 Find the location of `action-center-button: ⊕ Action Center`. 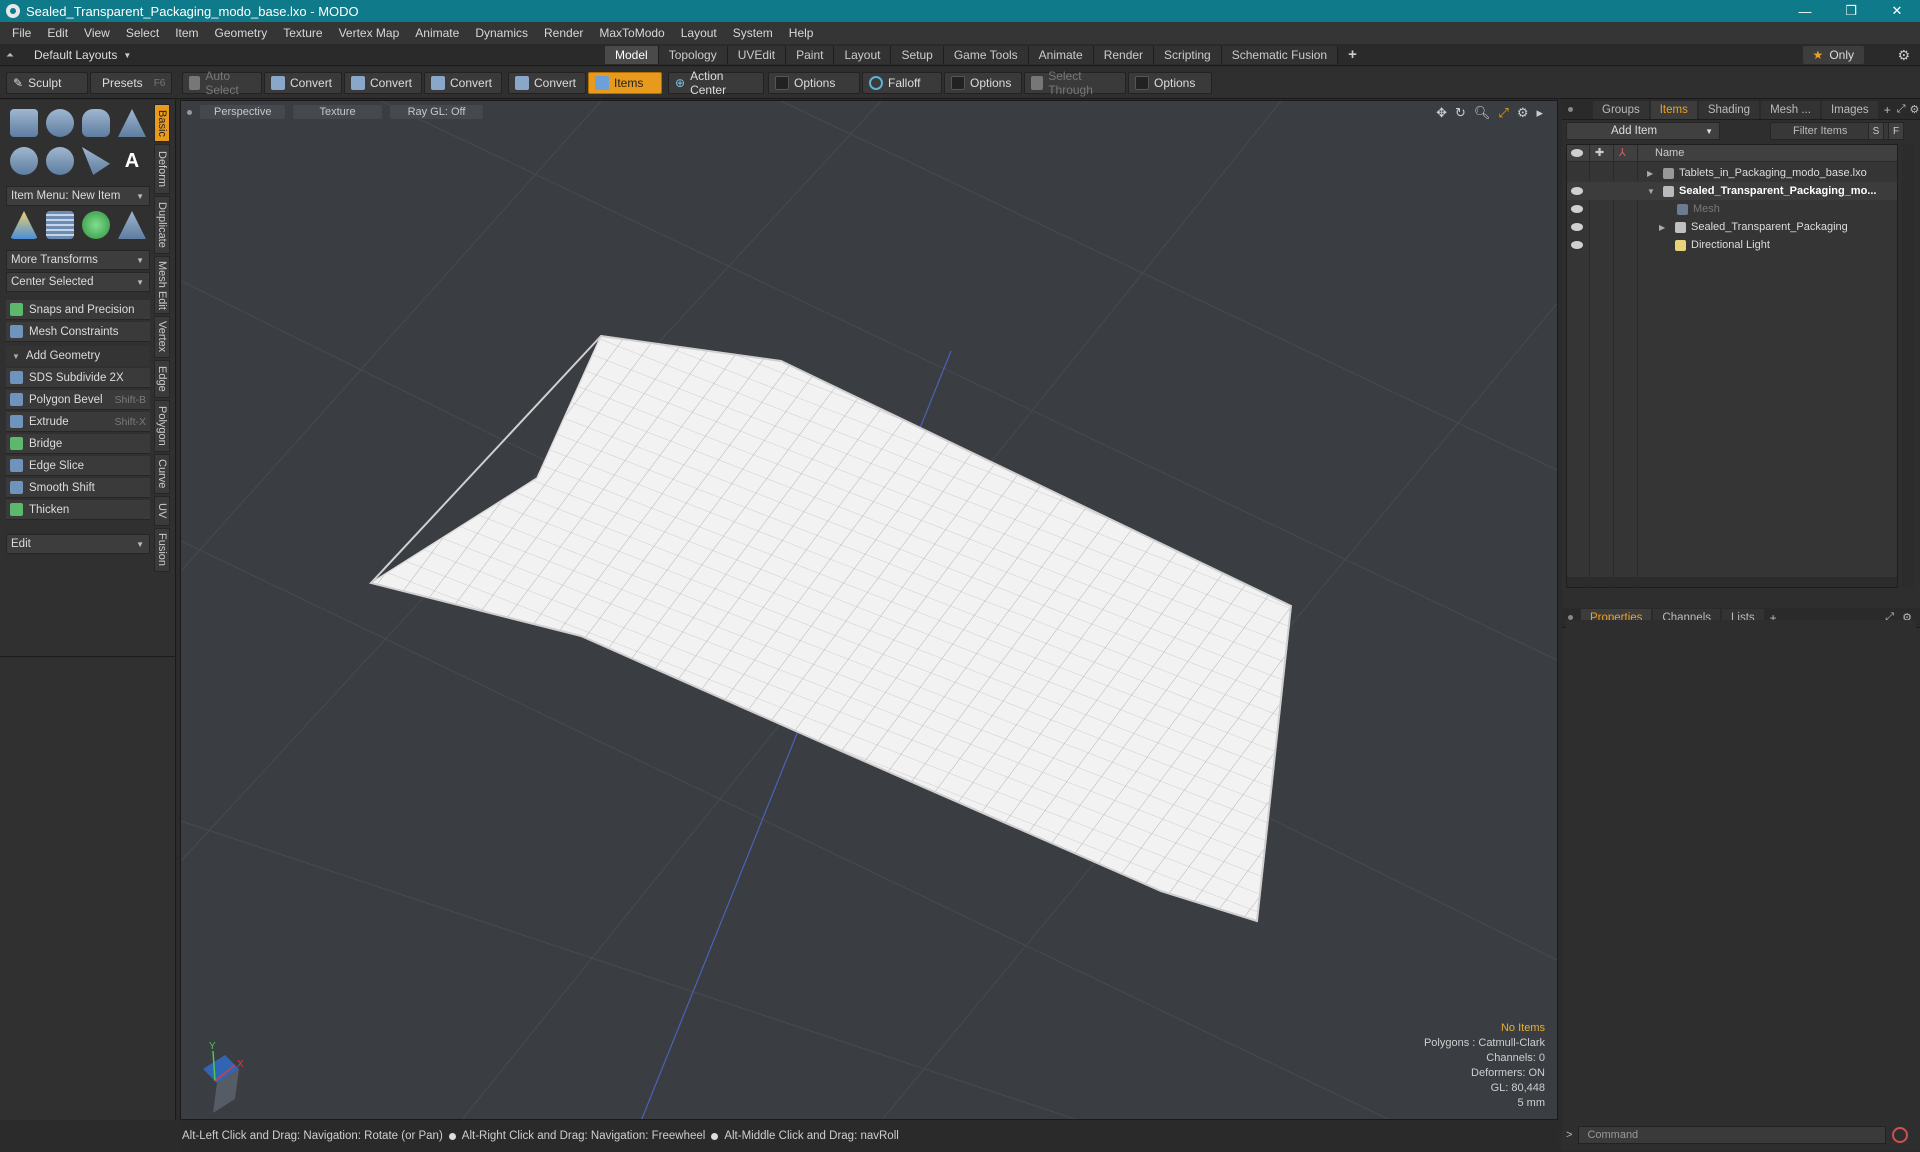

action-center-button: ⊕ Action Center is located at coordinates (716, 83).